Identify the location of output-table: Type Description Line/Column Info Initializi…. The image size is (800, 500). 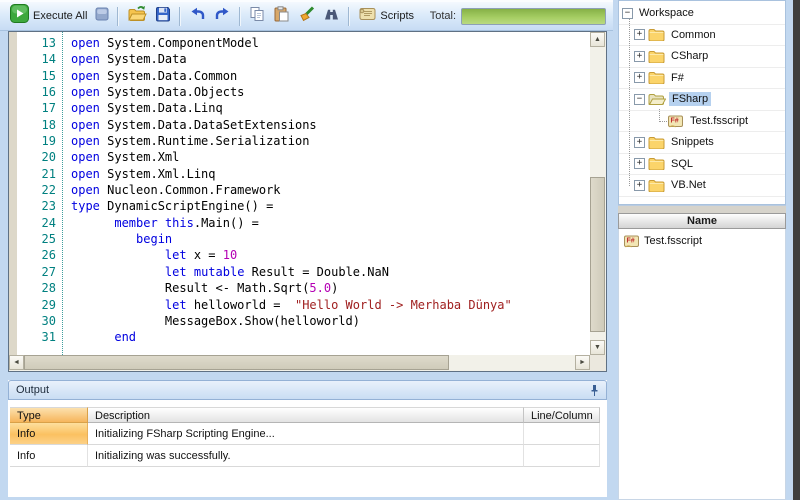
(305, 437).